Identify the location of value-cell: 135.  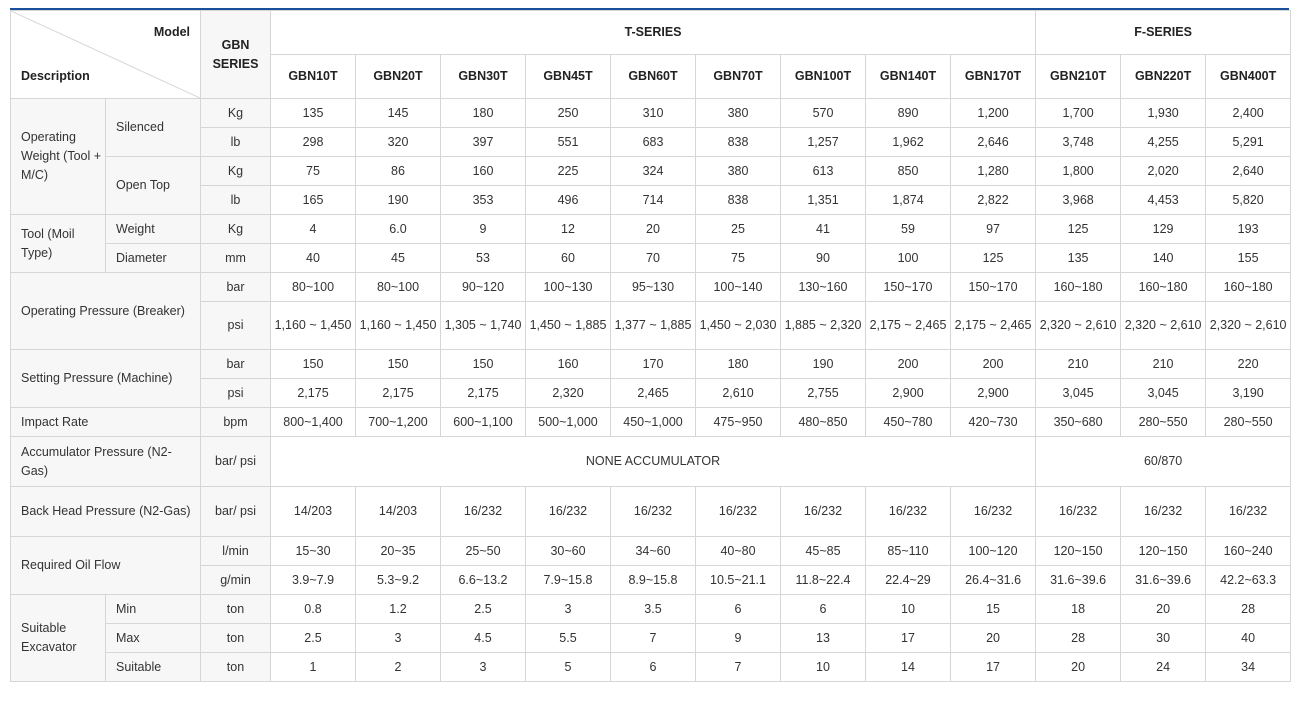
(313, 113).